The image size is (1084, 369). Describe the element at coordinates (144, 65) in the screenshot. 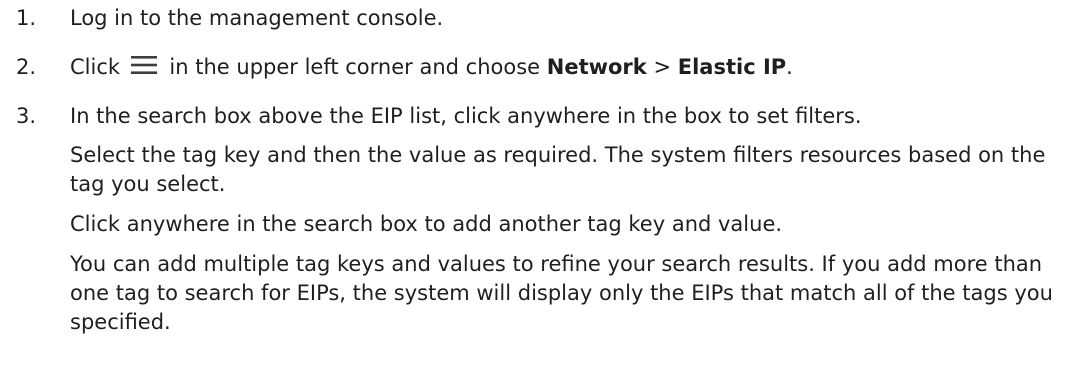

I see `hamburger-menu-icon` at that location.